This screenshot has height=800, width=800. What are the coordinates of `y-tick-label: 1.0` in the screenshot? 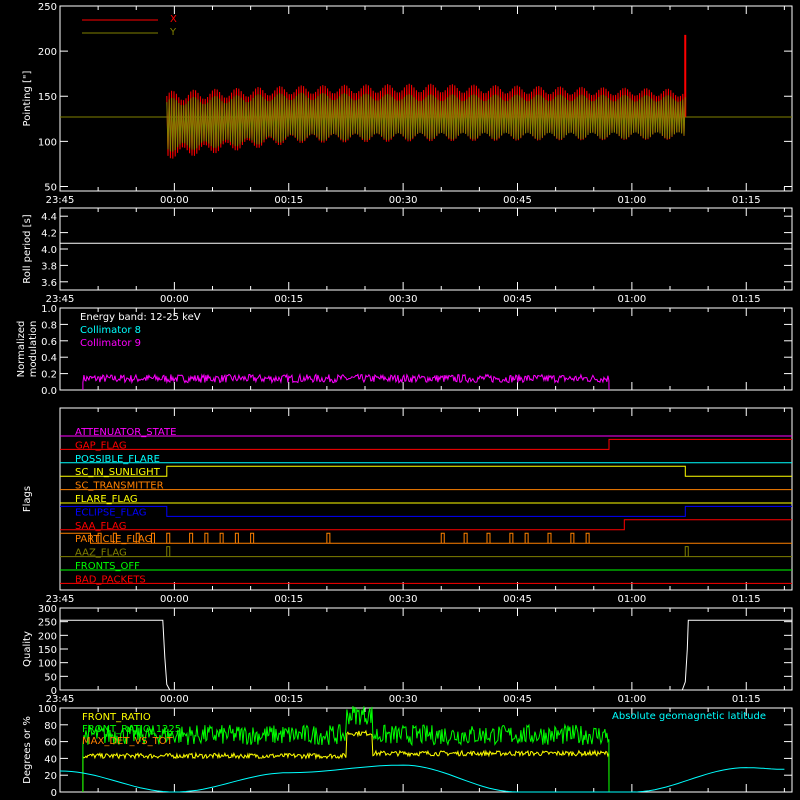 It's located at (49, 309).